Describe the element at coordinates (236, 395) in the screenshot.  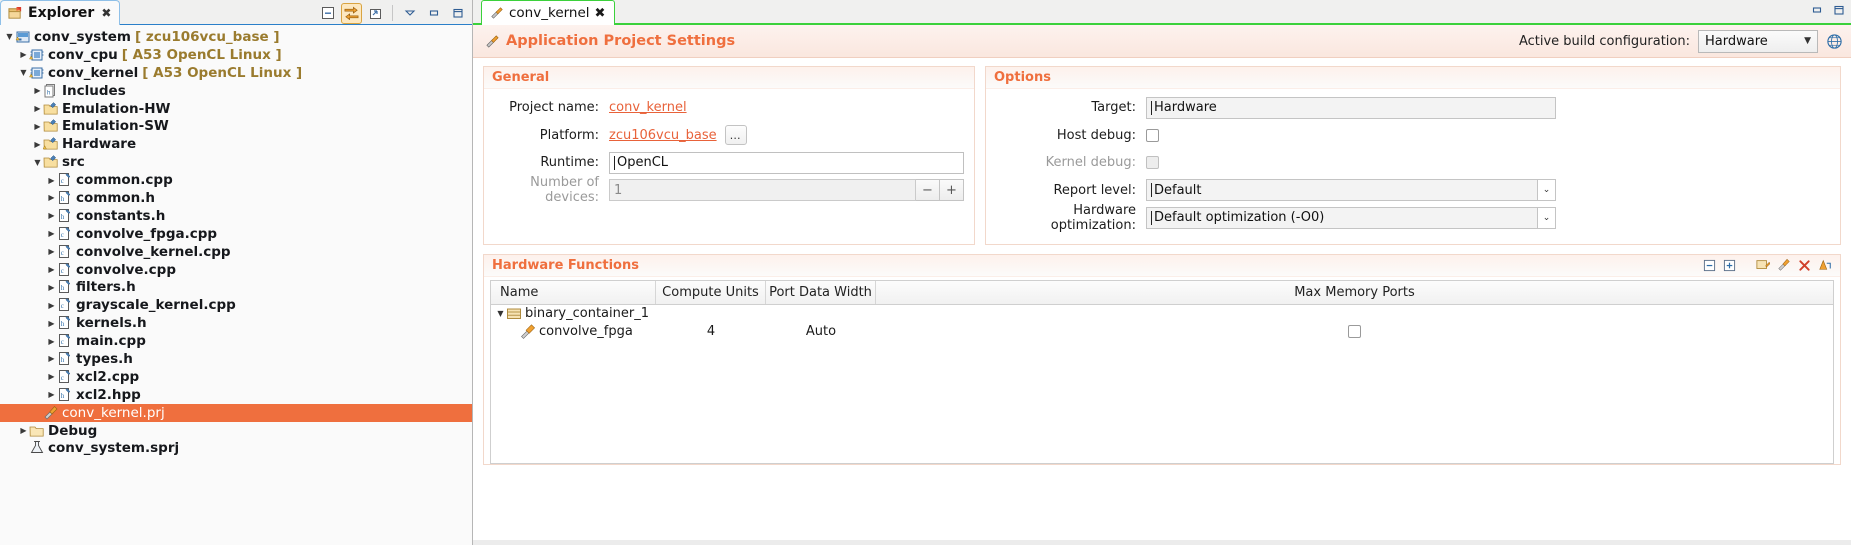
I see `tree-item-xcl2-hpp: ▶ h xcl2.hpp` at that location.